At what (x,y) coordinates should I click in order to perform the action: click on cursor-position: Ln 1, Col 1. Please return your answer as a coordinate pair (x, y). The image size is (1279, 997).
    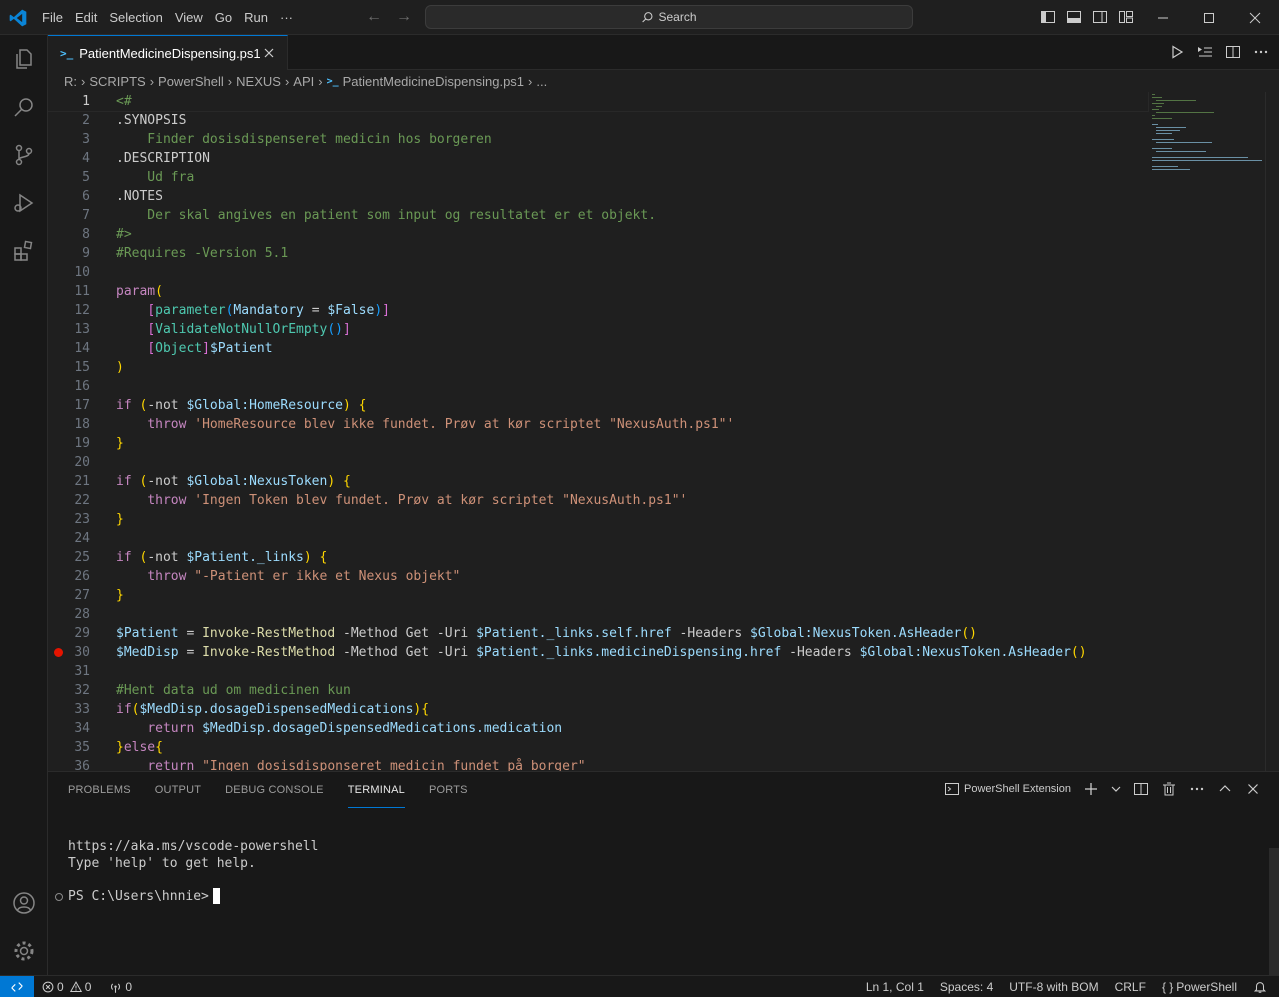
    Looking at the image, I should click on (895, 987).